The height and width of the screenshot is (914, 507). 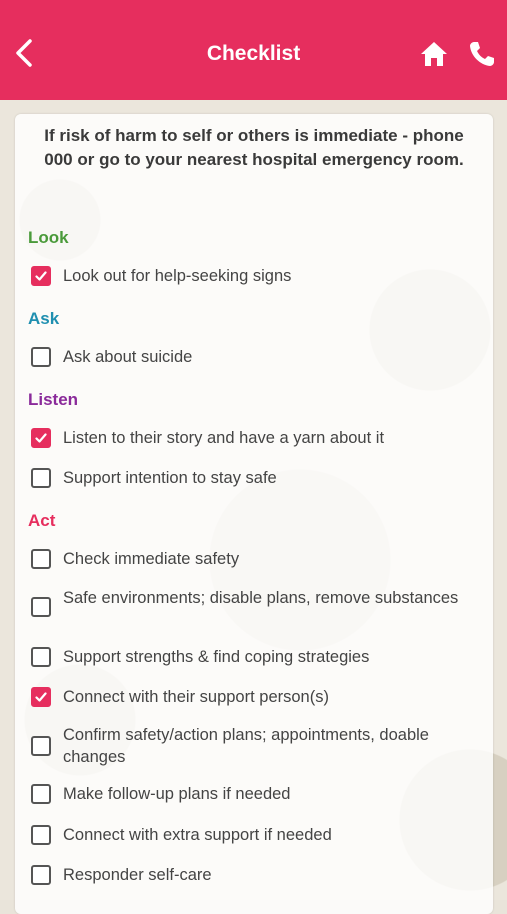 What do you see at coordinates (151, 559) in the screenshot?
I see `checklist-item-label: Check immediate safety` at bounding box center [151, 559].